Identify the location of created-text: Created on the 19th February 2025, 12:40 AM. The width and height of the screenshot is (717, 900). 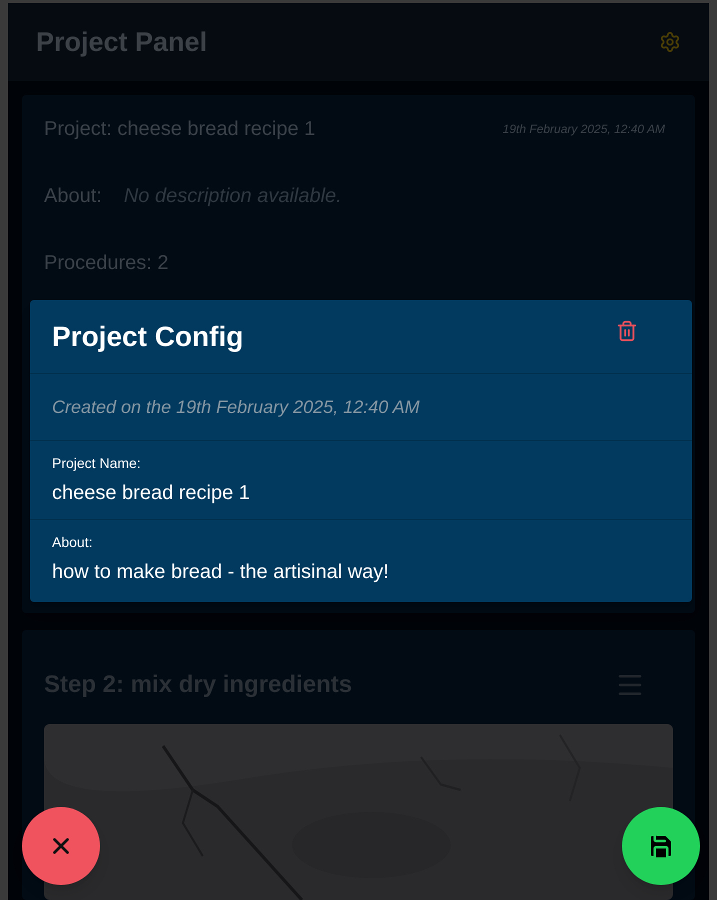
(236, 407).